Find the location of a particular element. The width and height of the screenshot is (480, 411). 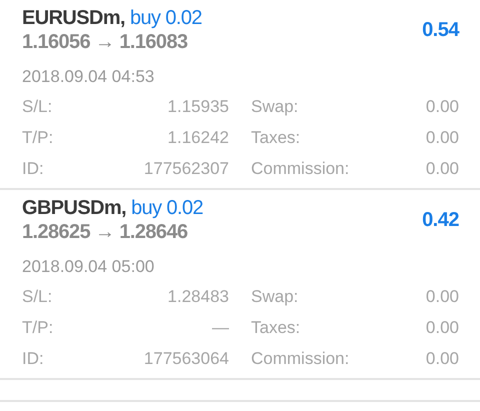

detail-value: 177563064 is located at coordinates (185, 359).